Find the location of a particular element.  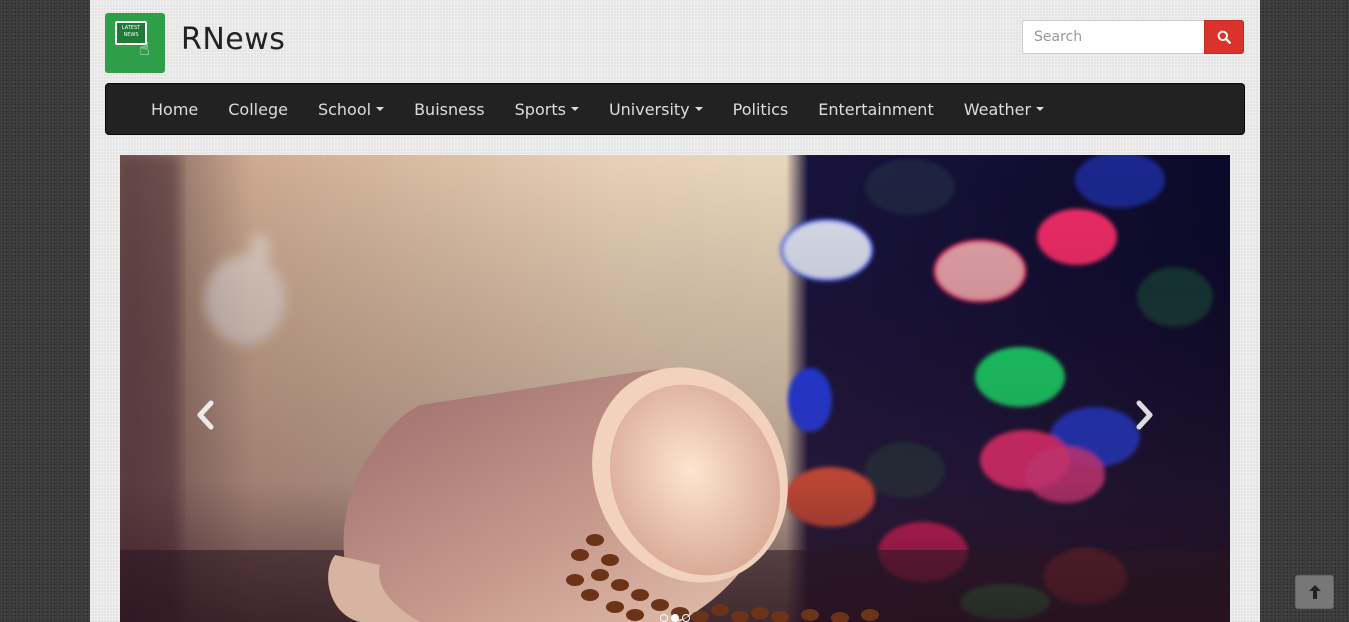

nav-item-politics: Politics is located at coordinates (761, 109).